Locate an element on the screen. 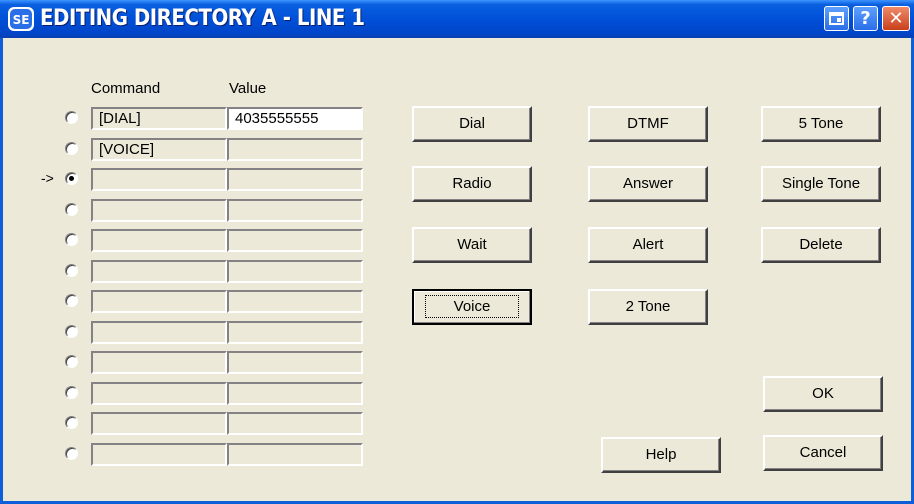  window-title: EDITING DIRECTORY A - LINE 1 is located at coordinates (202, 18).